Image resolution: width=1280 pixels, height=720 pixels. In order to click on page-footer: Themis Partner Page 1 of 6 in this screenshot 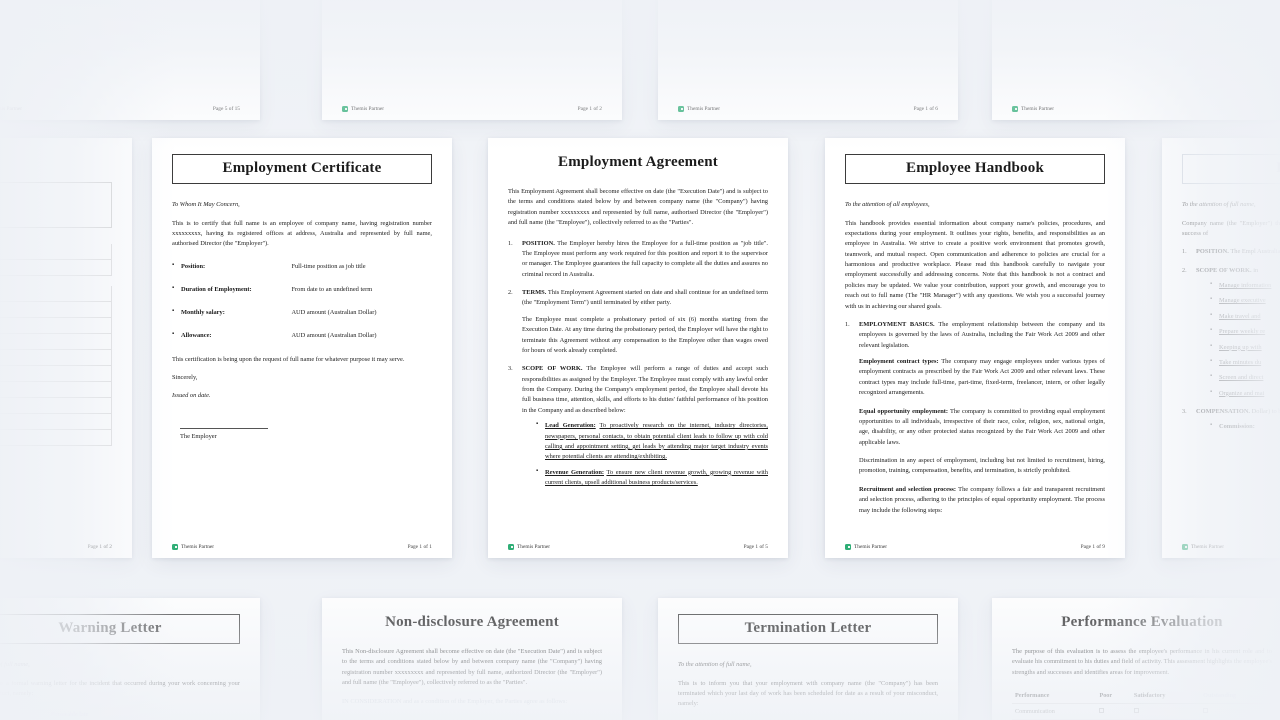, I will do `click(808, 109)`.